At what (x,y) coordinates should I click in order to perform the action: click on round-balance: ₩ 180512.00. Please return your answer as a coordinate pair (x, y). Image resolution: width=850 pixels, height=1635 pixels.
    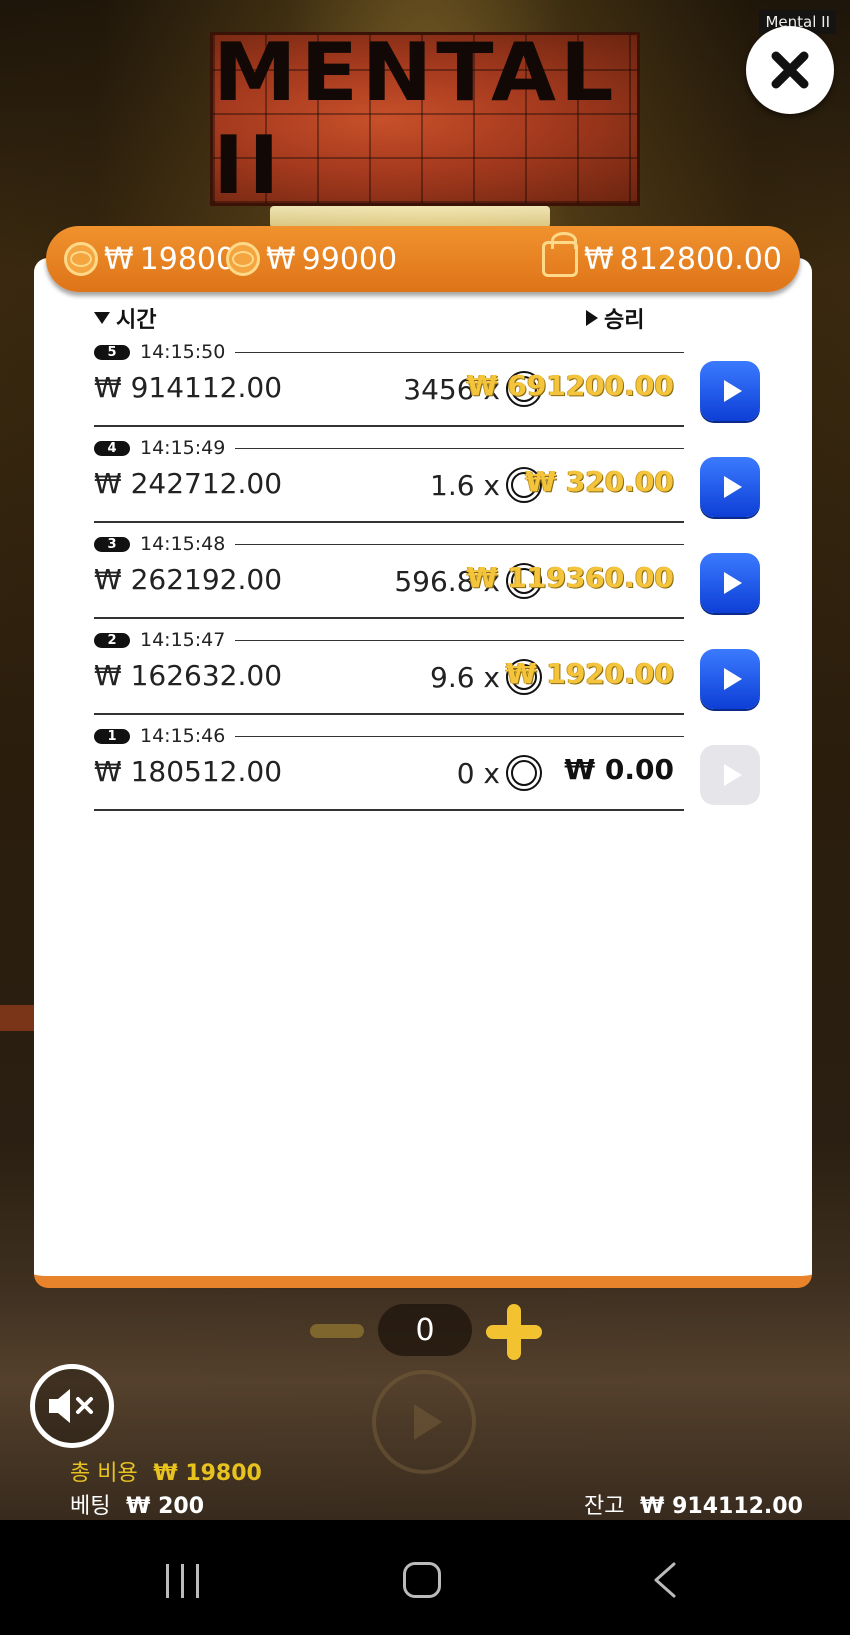
    Looking at the image, I should click on (188, 771).